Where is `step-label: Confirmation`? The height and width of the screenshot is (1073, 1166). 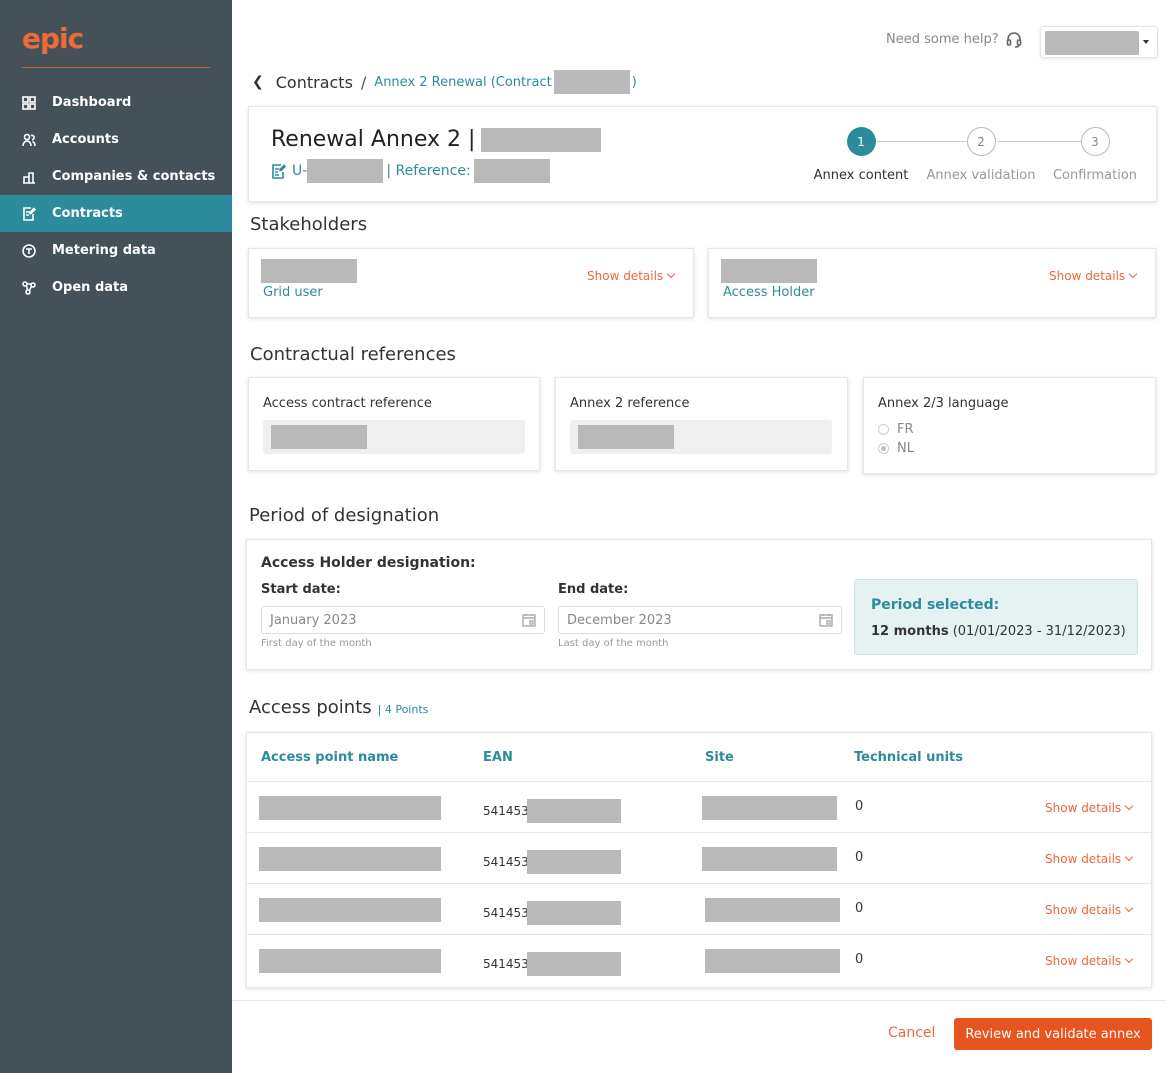
step-label: Confirmation is located at coordinates (1095, 175).